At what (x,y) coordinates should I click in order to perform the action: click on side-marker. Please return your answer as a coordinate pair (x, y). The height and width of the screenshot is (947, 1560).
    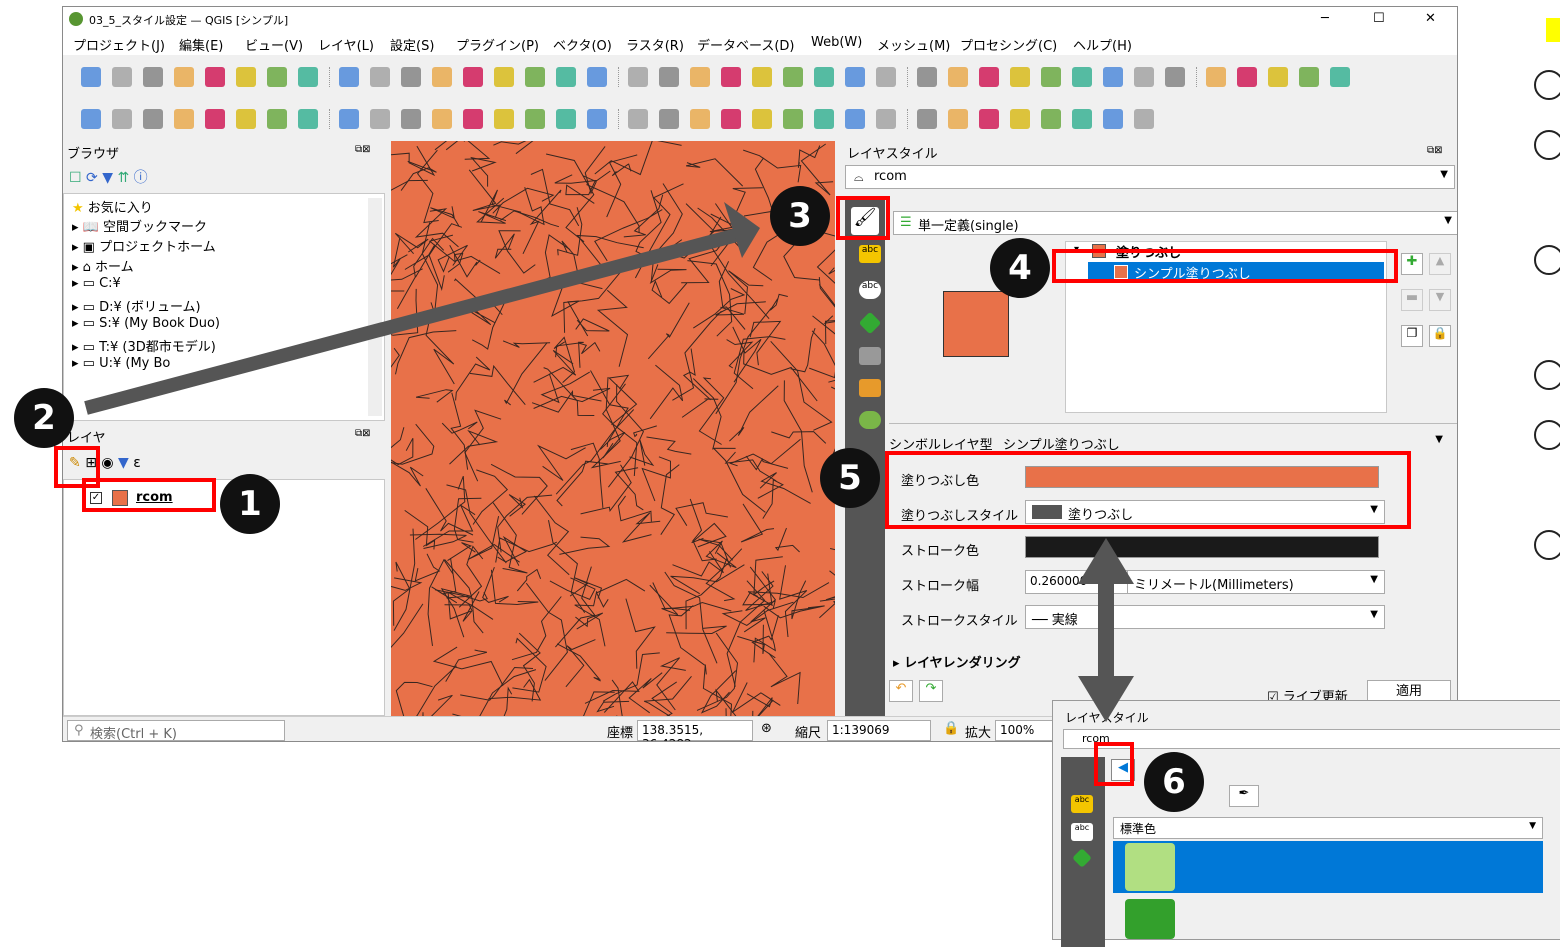
    Looking at the image, I should click on (1553, 30).